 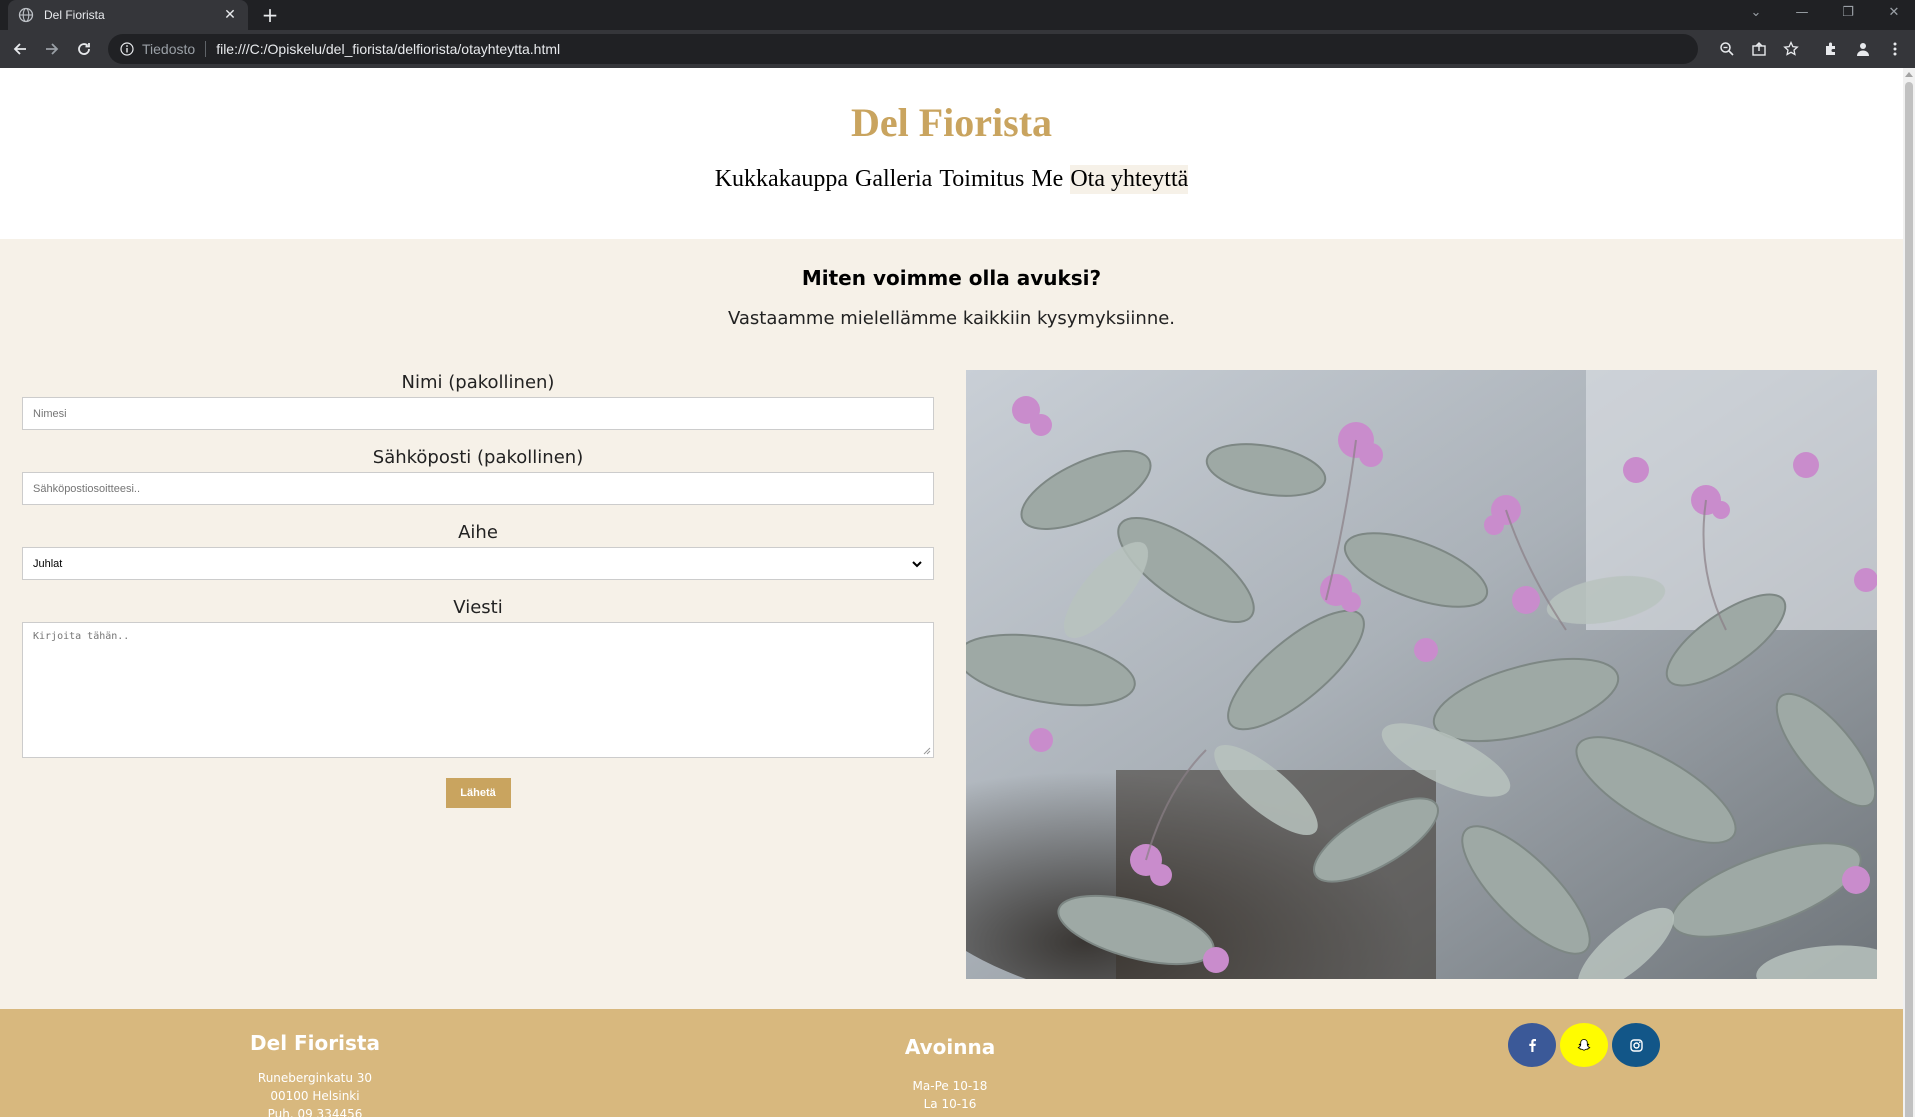 What do you see at coordinates (270, 15) in the screenshot?
I see `new-tab-button: +` at bounding box center [270, 15].